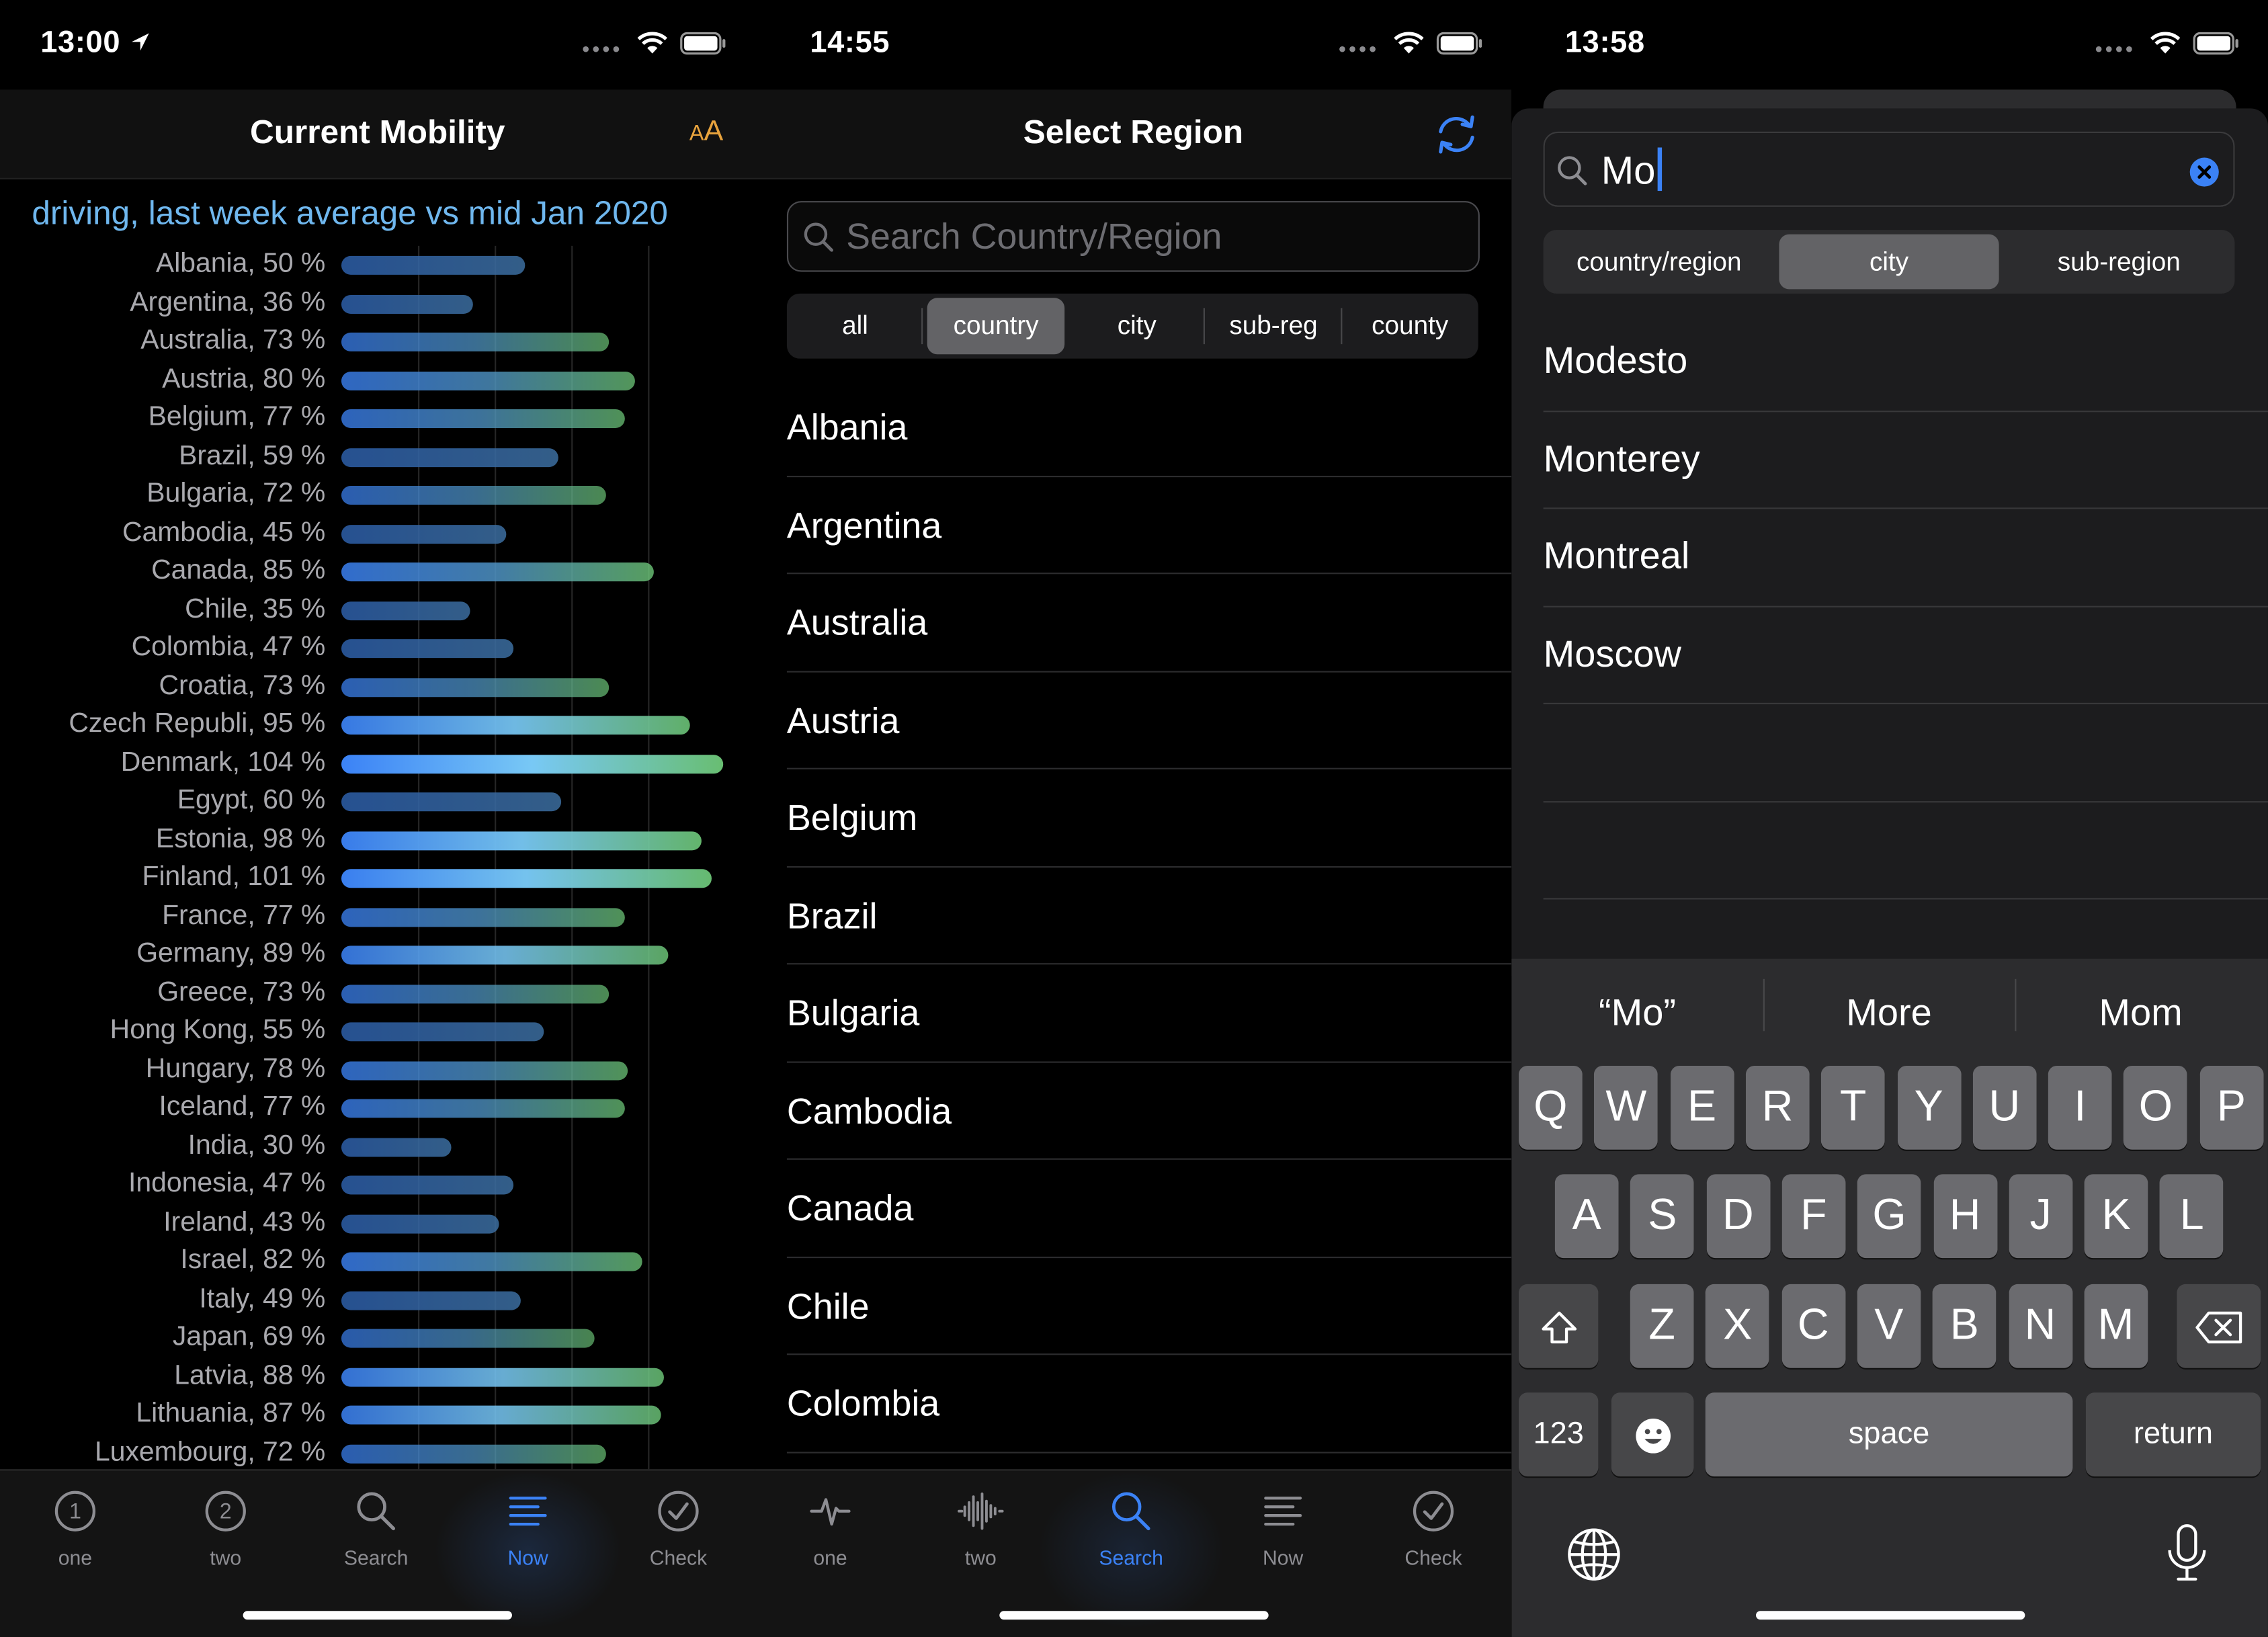  What do you see at coordinates (1889, 1326) in the screenshot?
I see `key-v: V` at bounding box center [1889, 1326].